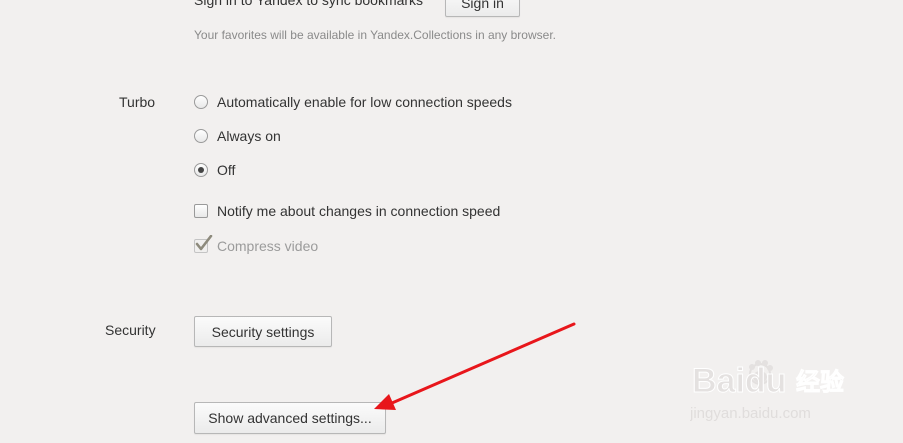  I want to click on baidu-watermark-logo: Baidu 经验 jingyan.baidu.com, so click(767, 391).